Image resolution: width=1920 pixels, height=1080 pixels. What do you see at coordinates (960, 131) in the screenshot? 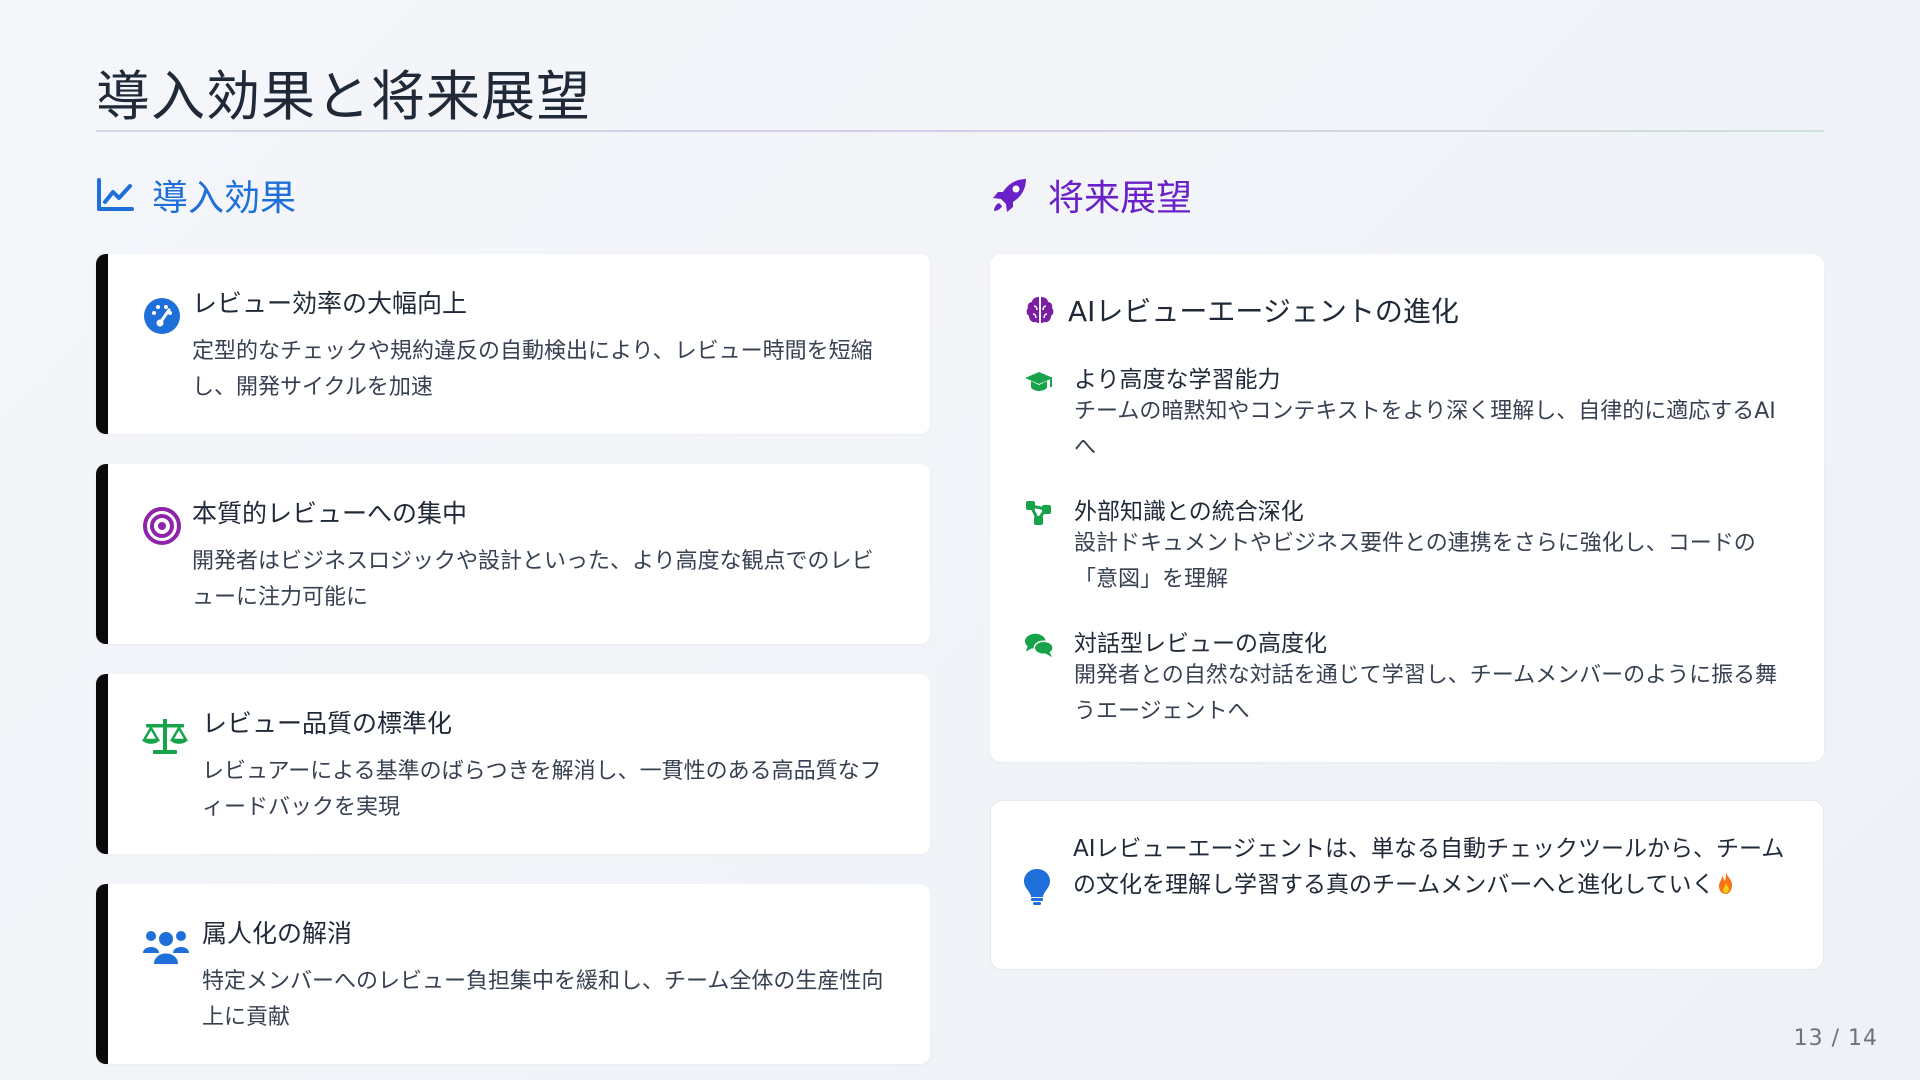
I see `title-divider` at bounding box center [960, 131].